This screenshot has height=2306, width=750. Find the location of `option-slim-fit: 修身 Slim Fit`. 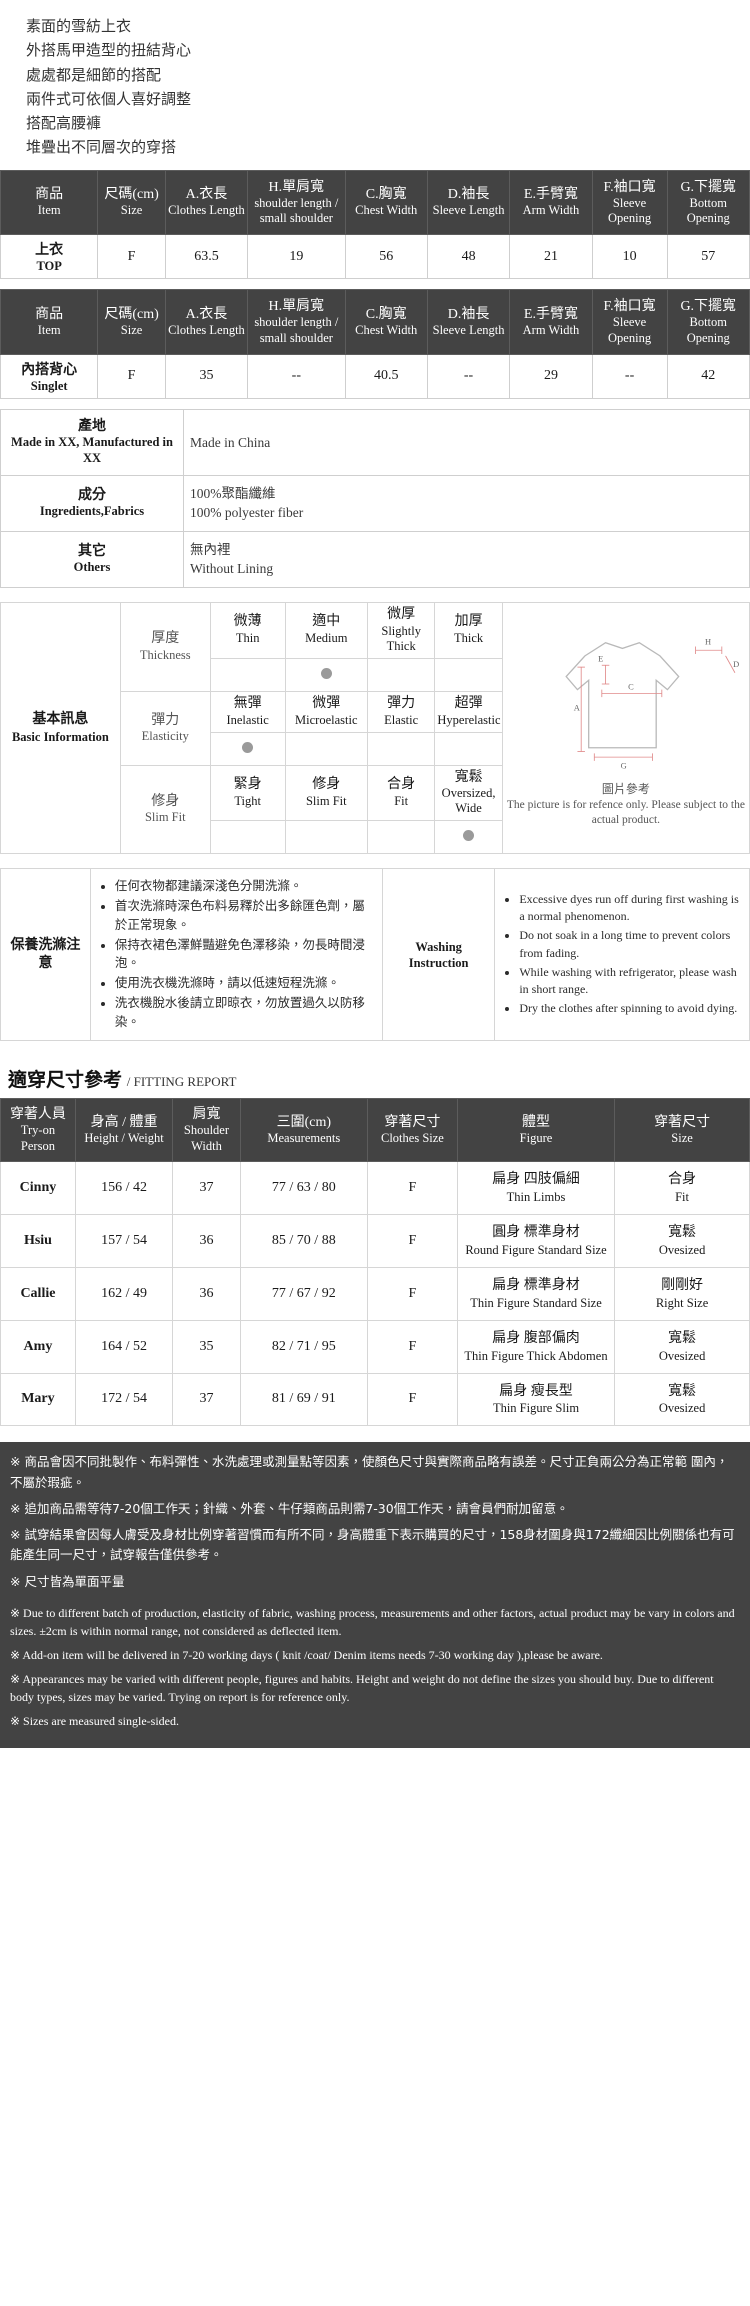

option-slim-fit: 修身 Slim Fit is located at coordinates (326, 793).